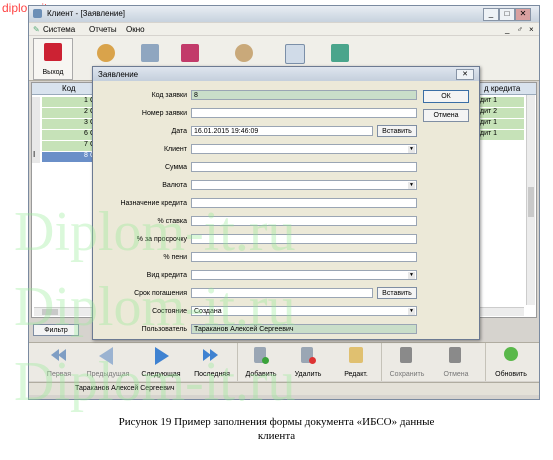 Image resolution: width=553 pixels, height=460 pixels. I want to click on refresh-label: Обновить, so click(511, 374).